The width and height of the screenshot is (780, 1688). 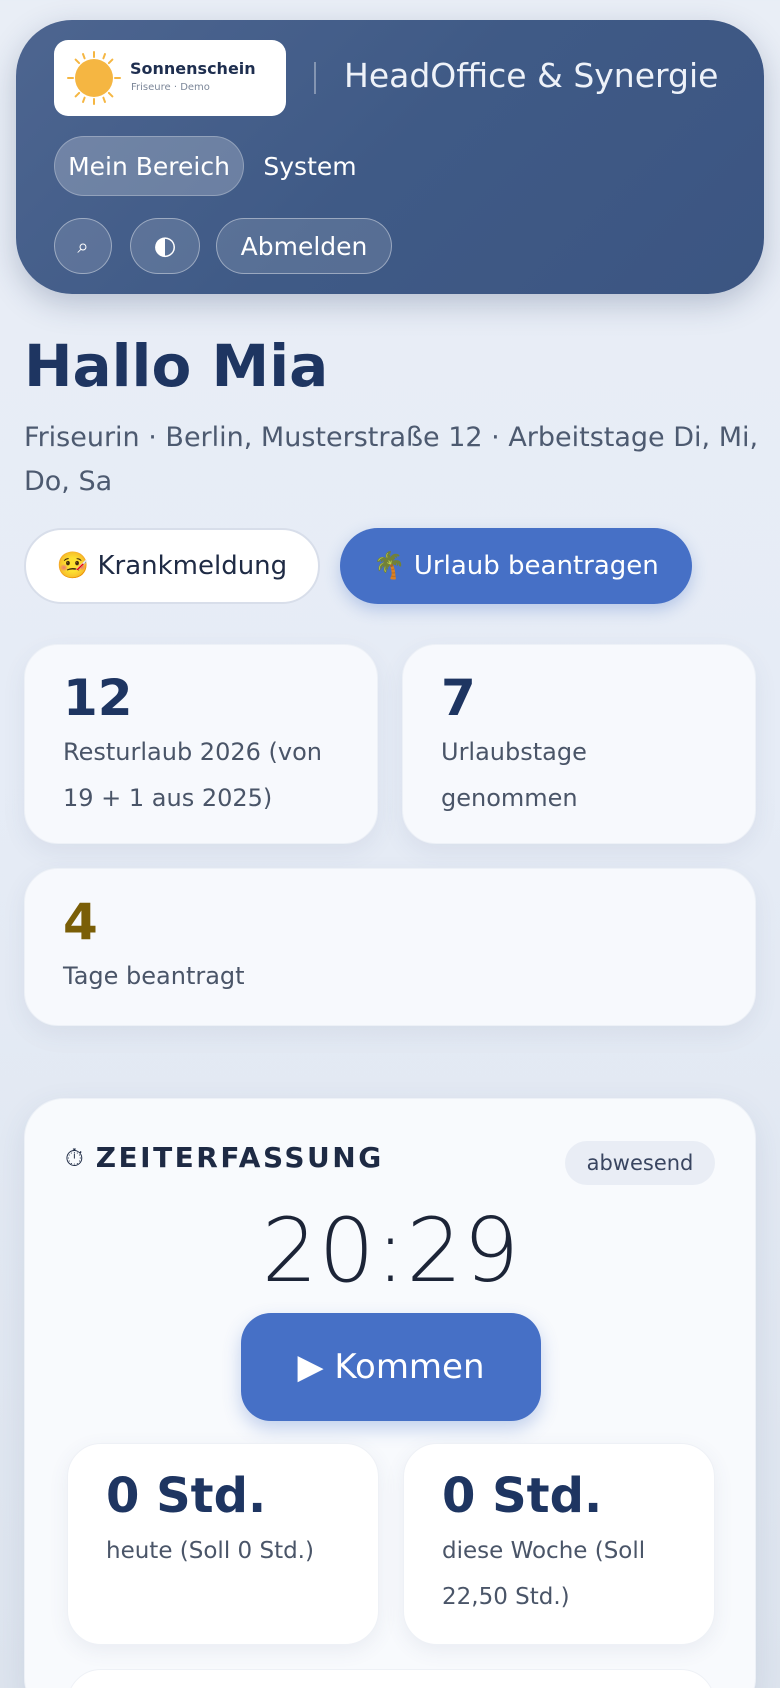 I want to click on nav-mein-bereich: Mein Bereich, so click(x=149, y=166).